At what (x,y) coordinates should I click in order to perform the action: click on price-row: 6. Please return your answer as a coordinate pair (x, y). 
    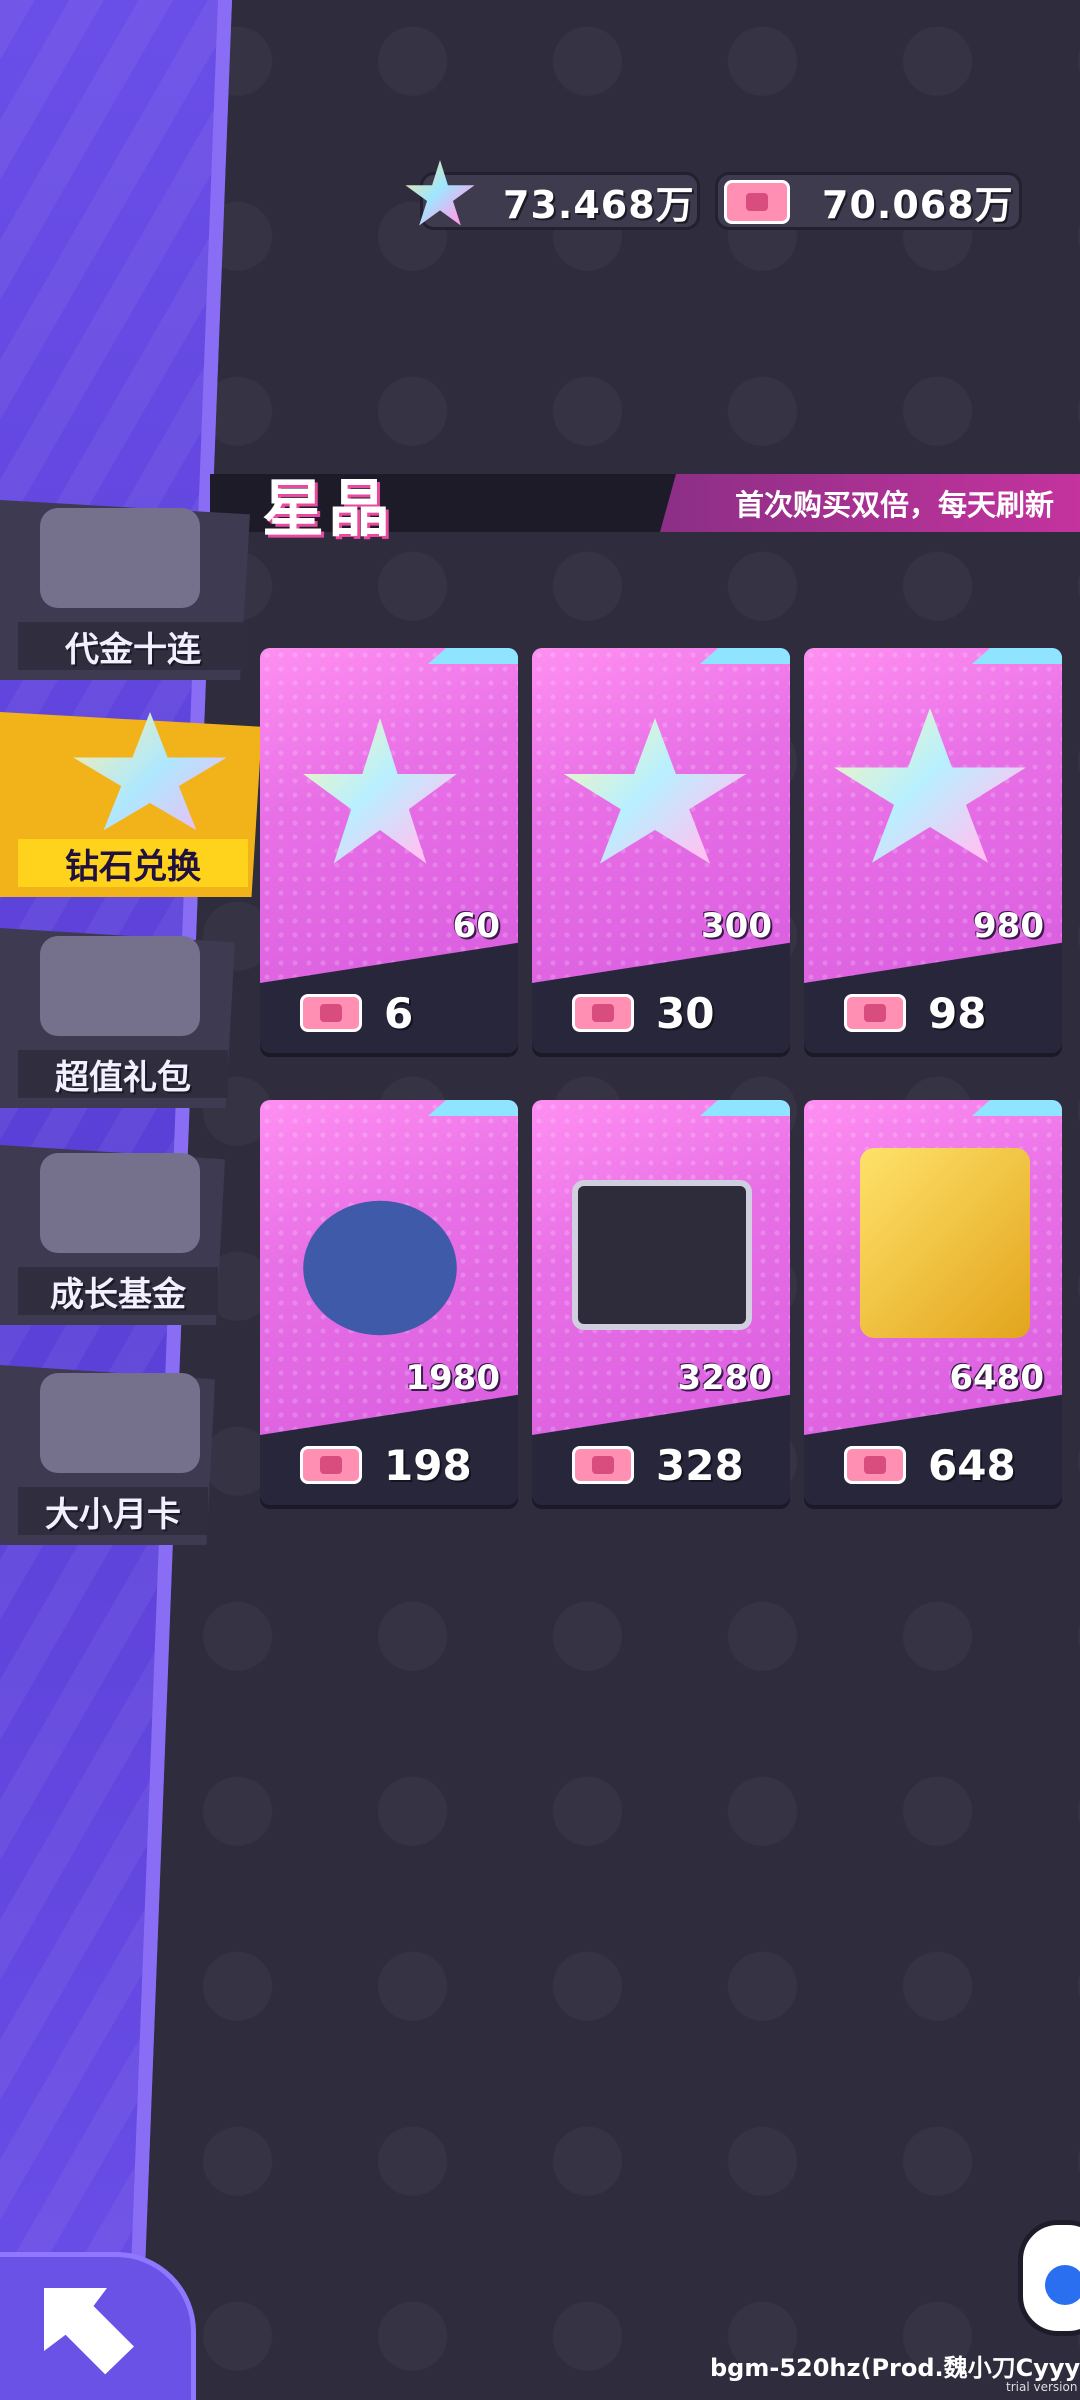
    Looking at the image, I should click on (389, 1013).